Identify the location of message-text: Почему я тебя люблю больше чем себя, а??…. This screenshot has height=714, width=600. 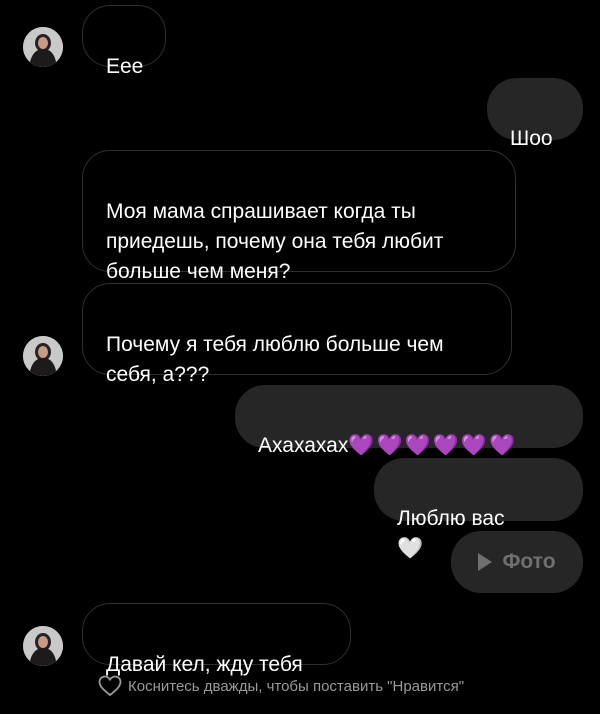
(275, 359).